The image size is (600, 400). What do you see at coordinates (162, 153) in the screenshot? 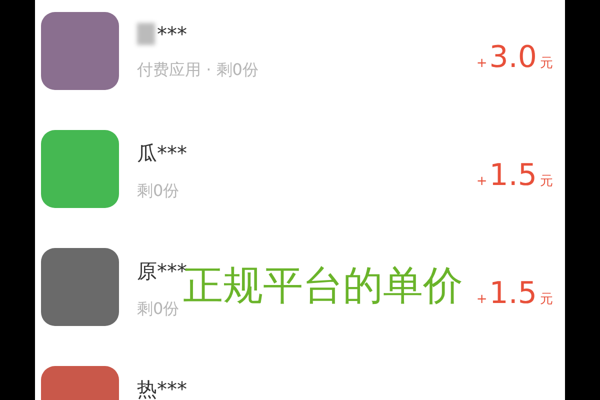
I see `app-name: 瓜***` at bounding box center [162, 153].